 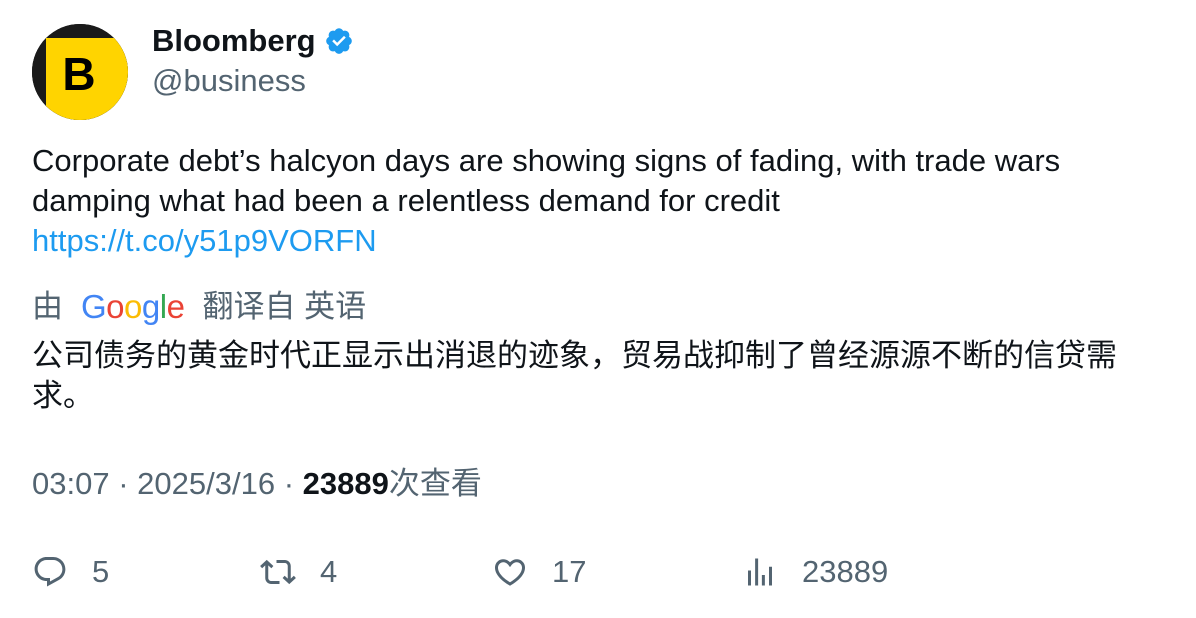 I want to click on views-action-count: 23889, so click(x=845, y=571).